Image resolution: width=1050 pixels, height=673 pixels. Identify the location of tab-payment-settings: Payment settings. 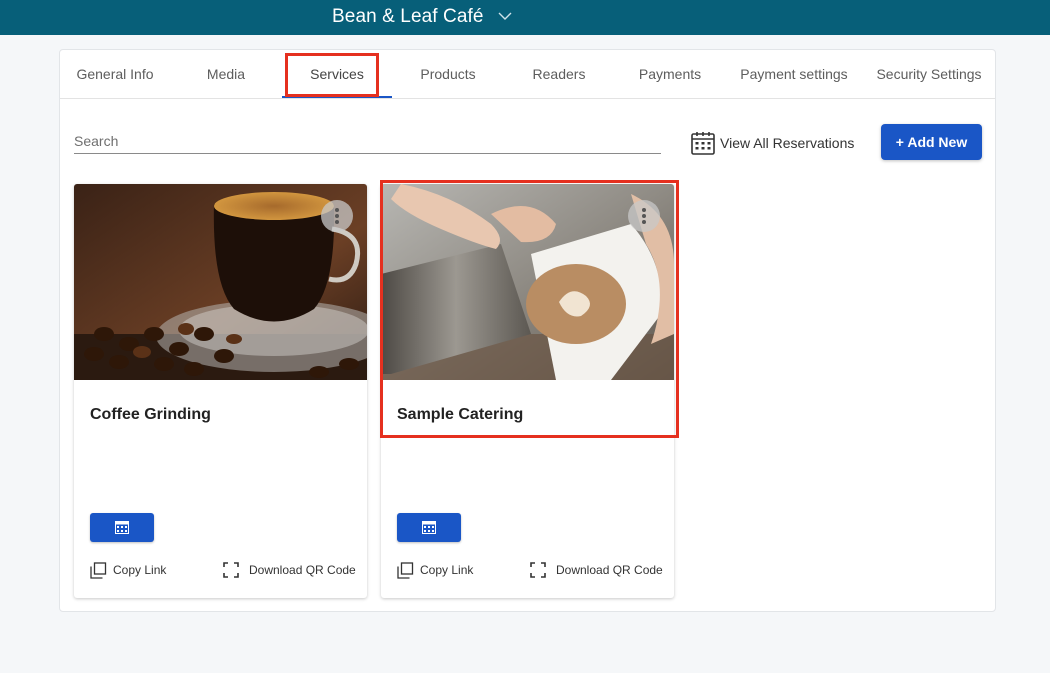
(794, 74).